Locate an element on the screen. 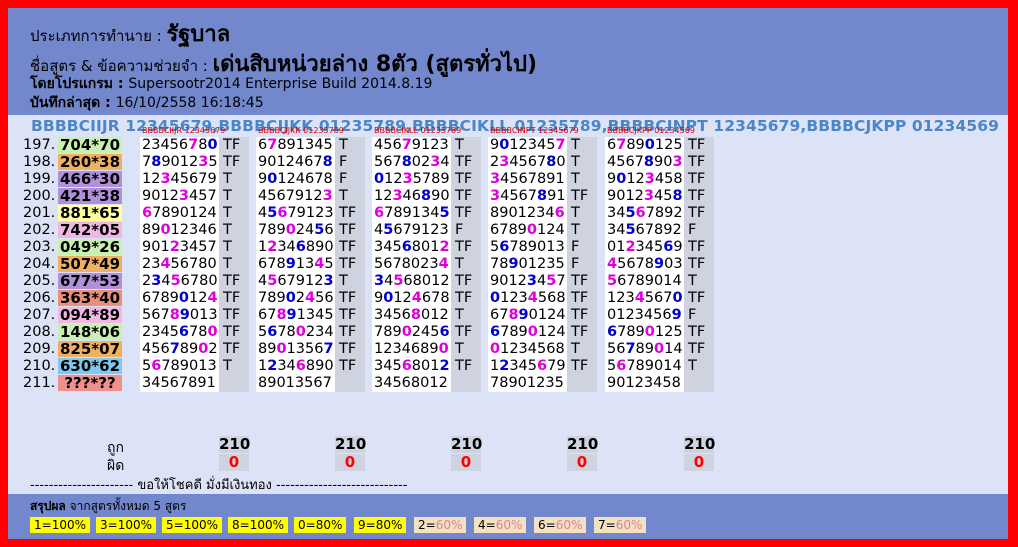 The image size is (1018, 547). formula-cell: 23456780 T is located at coordinates (194, 264).